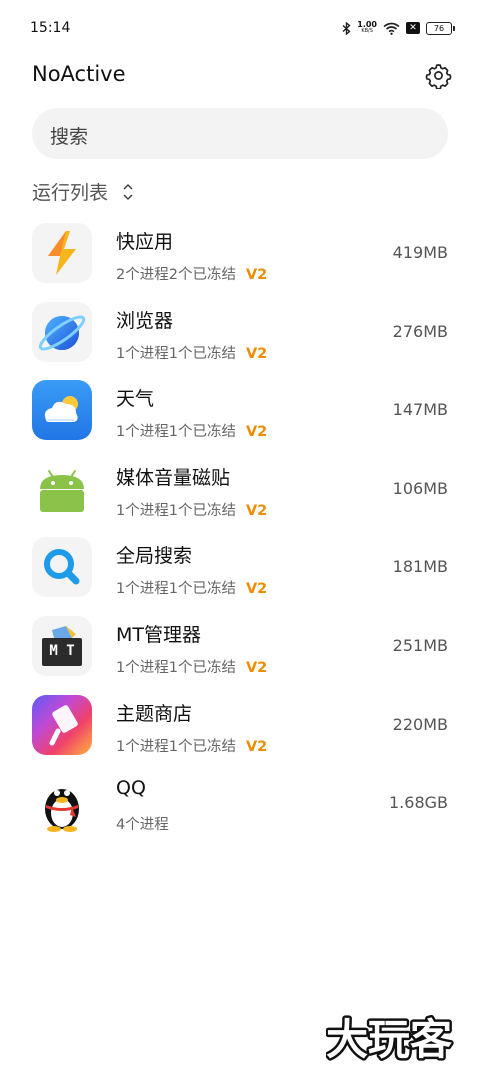  I want to click on app-name: 快应用, so click(145, 242).